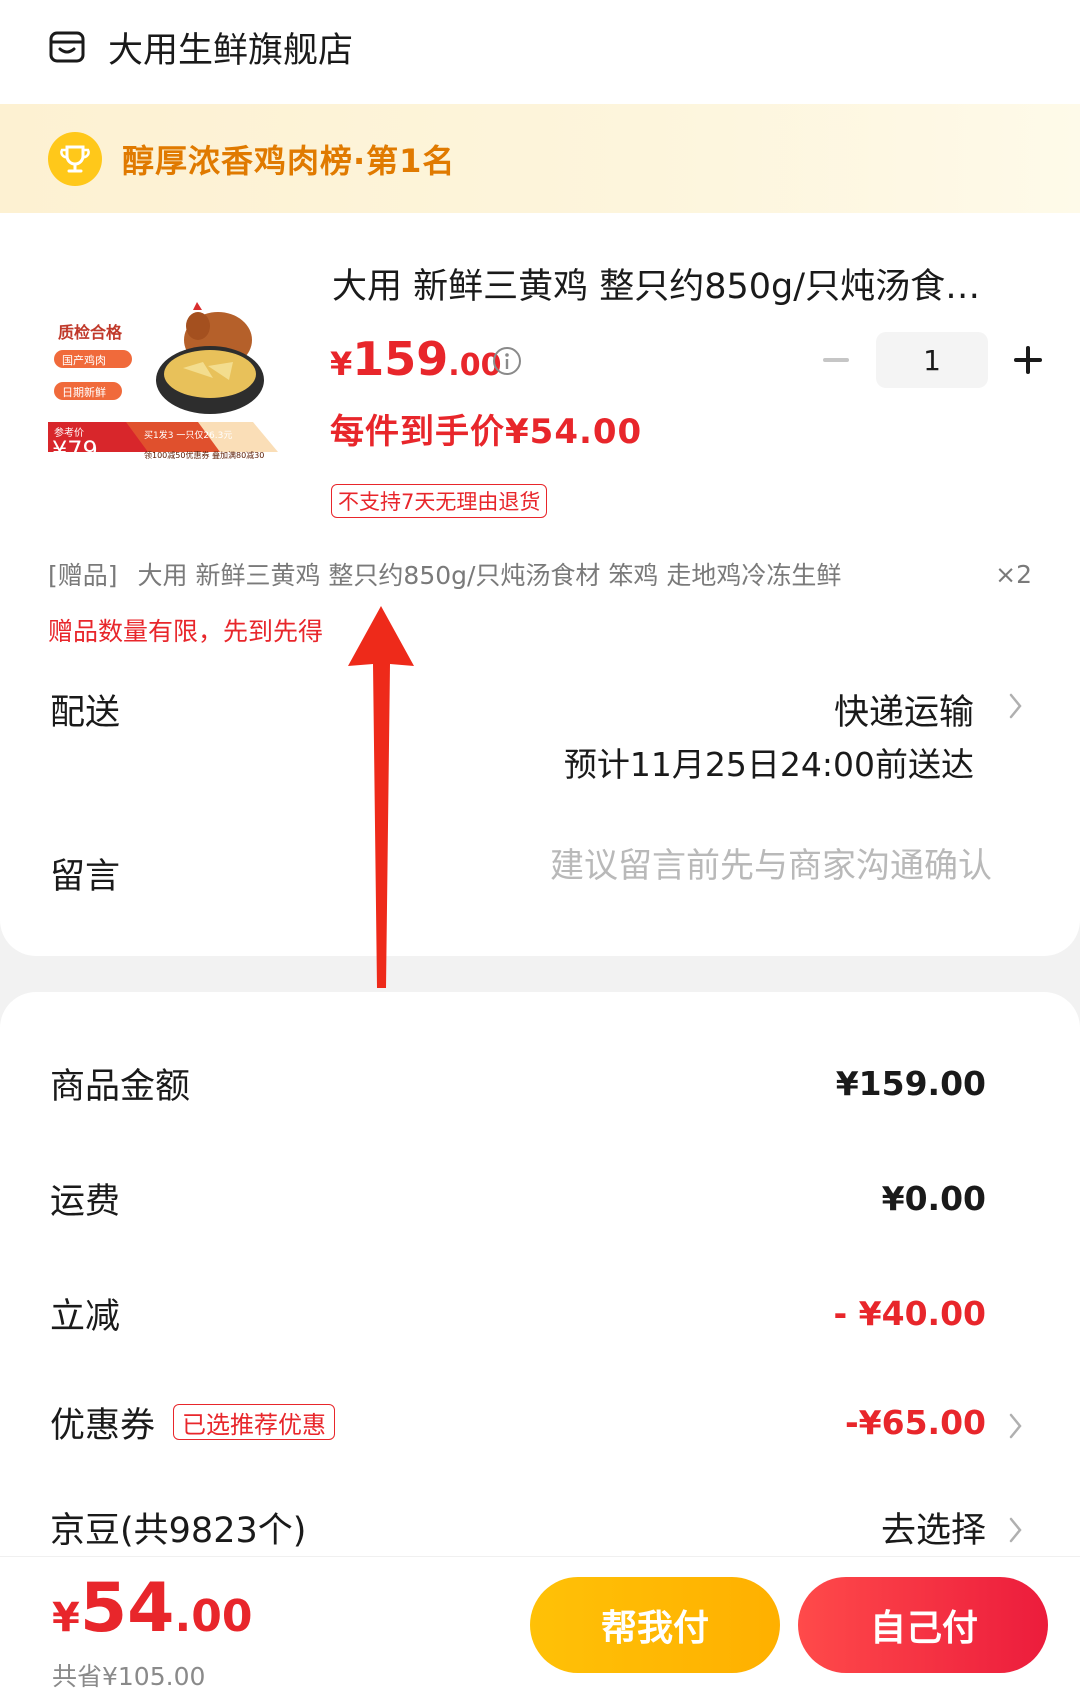 The image size is (1080, 1689). Describe the element at coordinates (85, 713) in the screenshot. I see `delivery-label: 配送` at that location.